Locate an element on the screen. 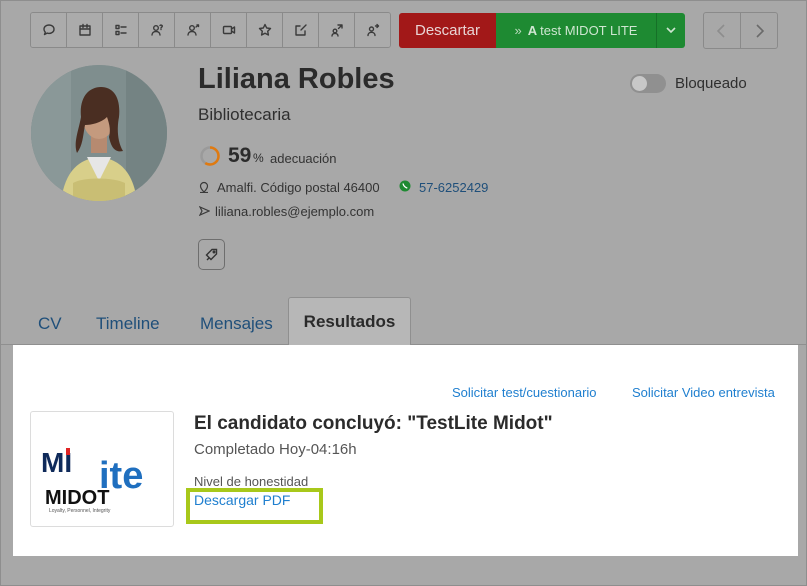 The height and width of the screenshot is (586, 807). blocked-label: Bloqueado is located at coordinates (711, 83).